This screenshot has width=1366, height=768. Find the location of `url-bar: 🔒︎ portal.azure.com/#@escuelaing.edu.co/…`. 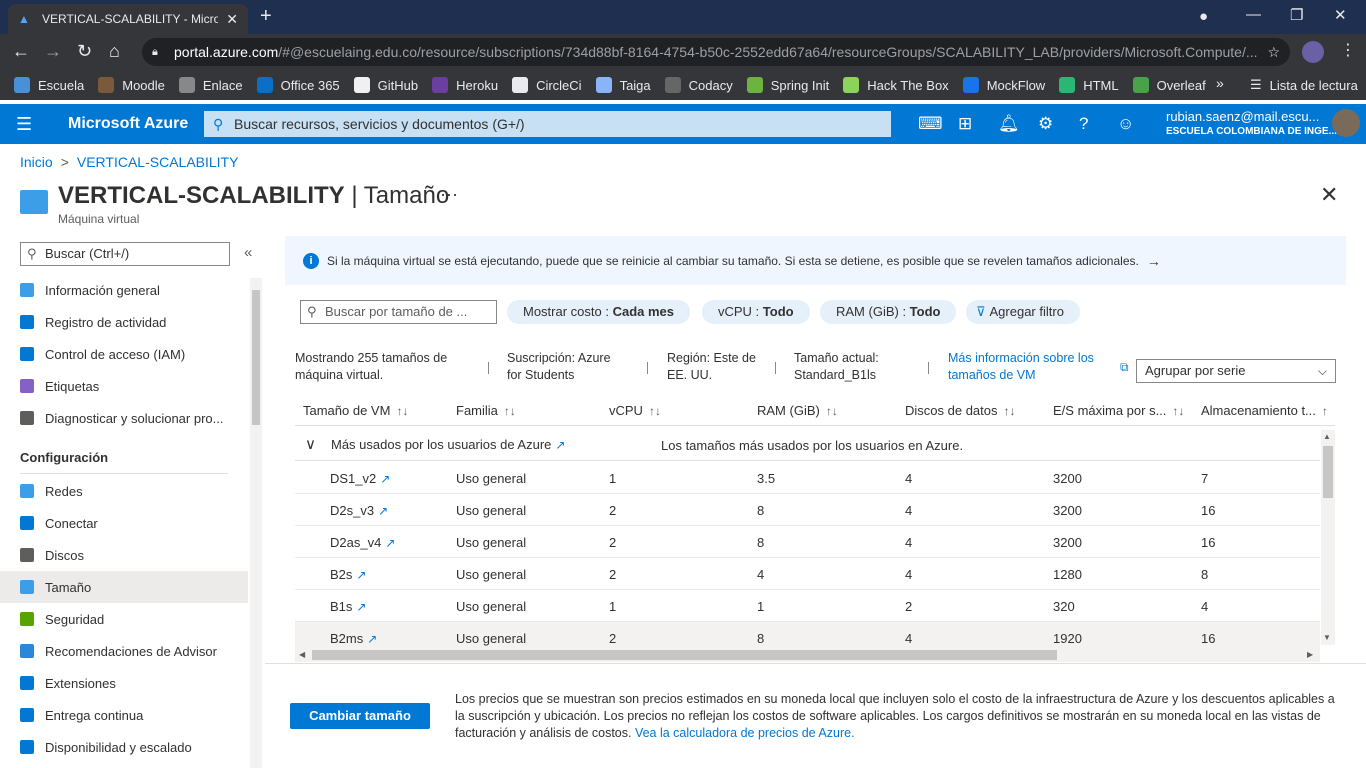

url-bar: 🔒︎ portal.azure.com/#@escuelaing.edu.co/… is located at coordinates (716, 52).